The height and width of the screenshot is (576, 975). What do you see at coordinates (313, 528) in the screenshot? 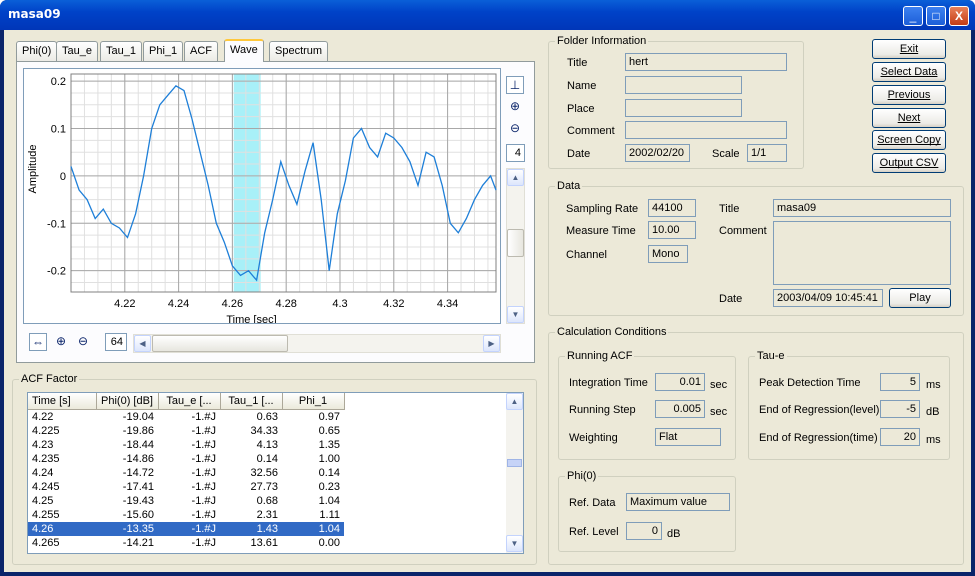
I see `table-cell: 1.04` at bounding box center [313, 528].